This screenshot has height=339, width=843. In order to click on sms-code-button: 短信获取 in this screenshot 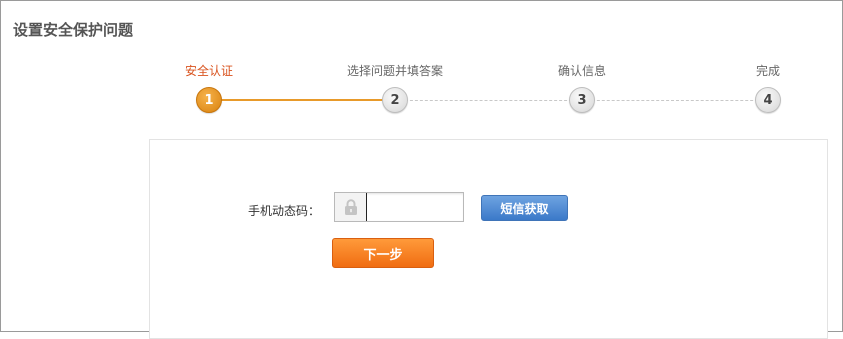, I will do `click(524, 208)`.